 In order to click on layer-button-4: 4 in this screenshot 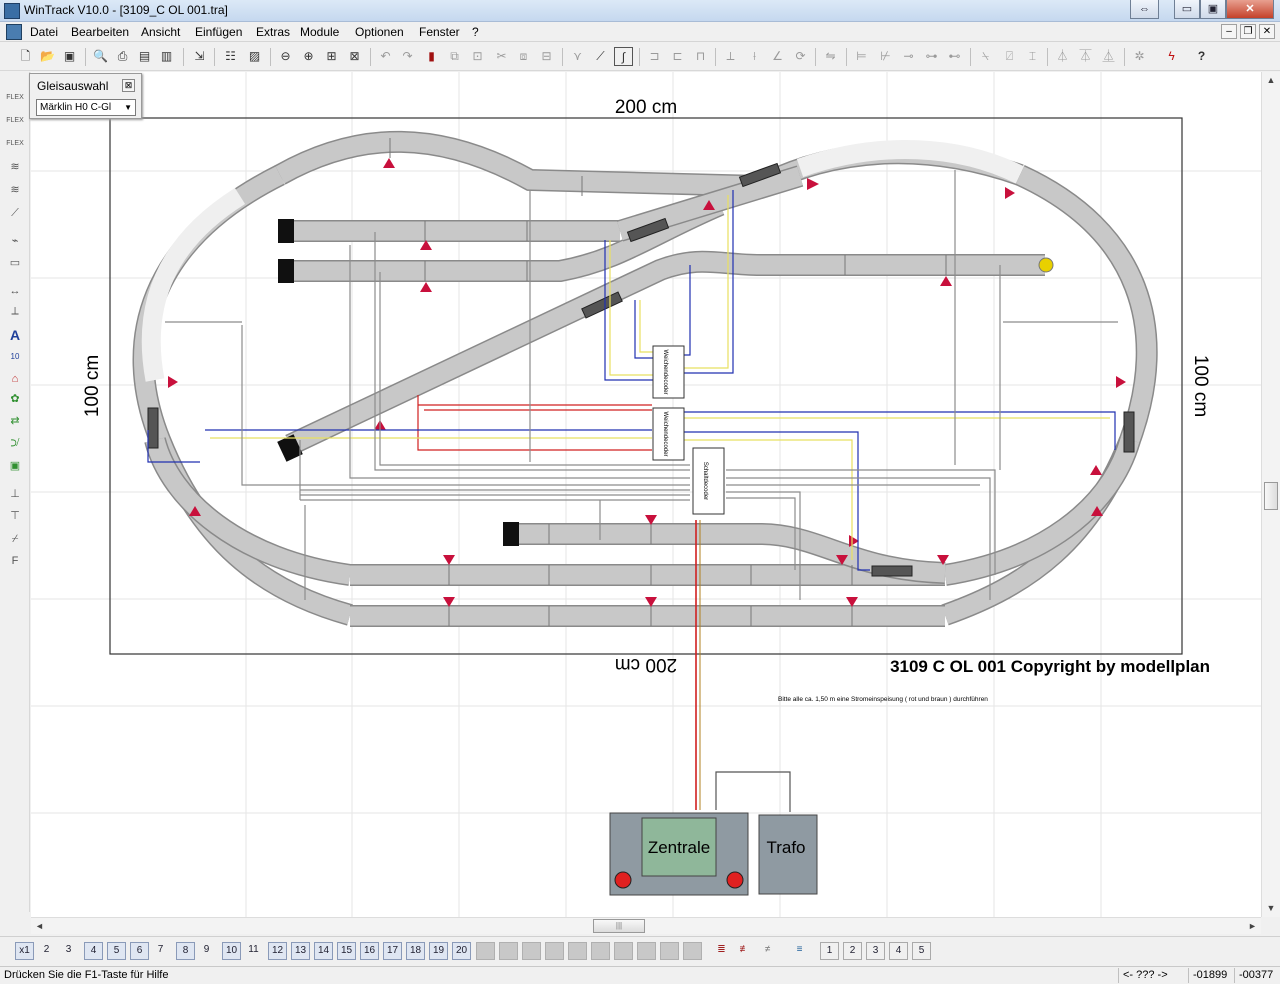, I will do `click(93, 951)`.